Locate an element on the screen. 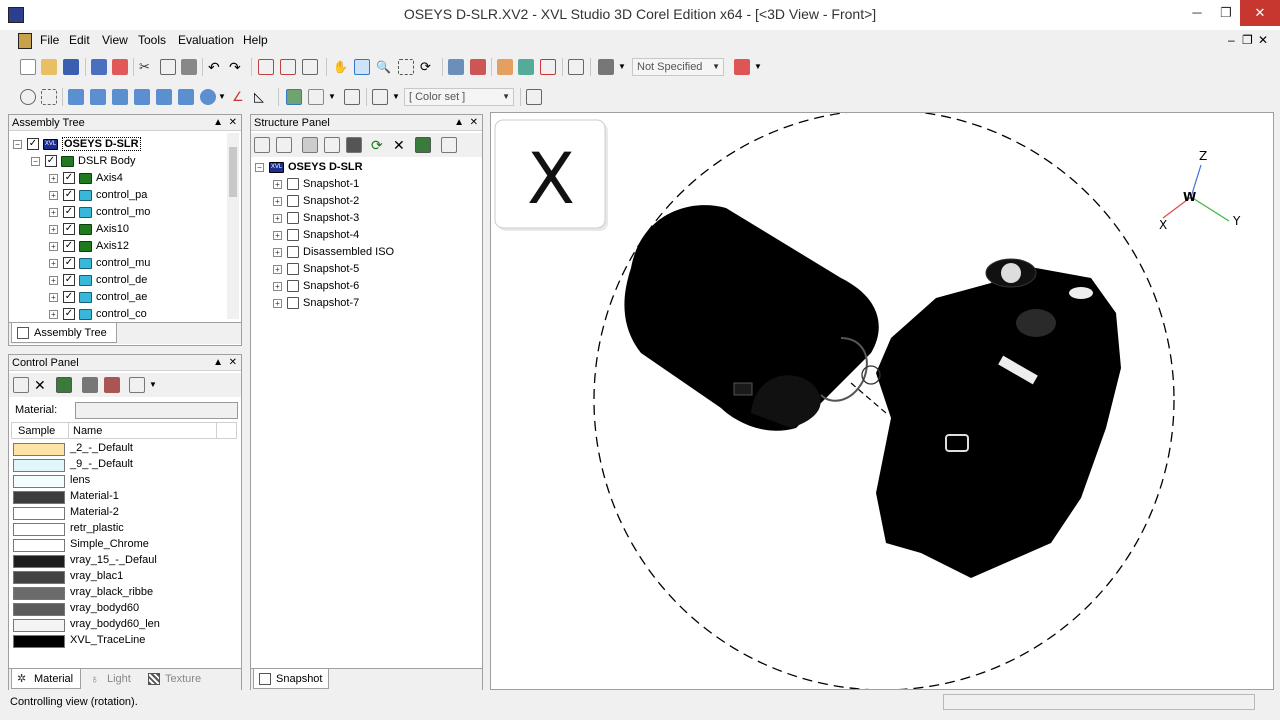 This screenshot has height=720, width=1280. orthographic-icon: ◺ is located at coordinates (262, 97).